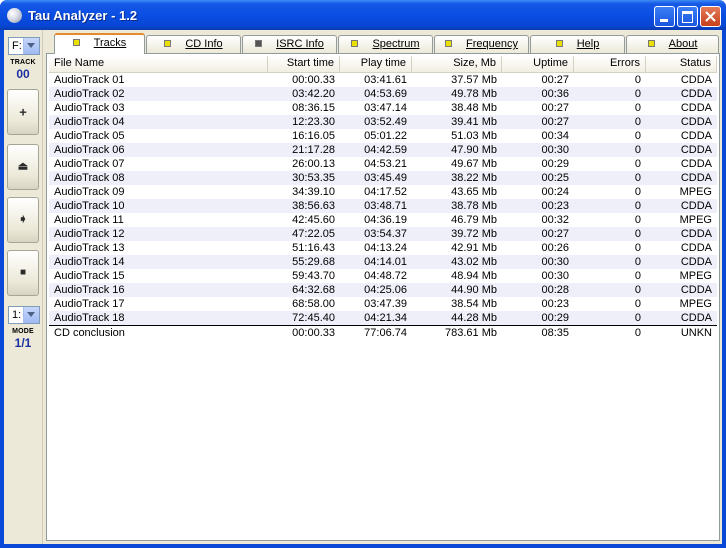  I want to click on uptime-cell: 00:26, so click(555, 248).